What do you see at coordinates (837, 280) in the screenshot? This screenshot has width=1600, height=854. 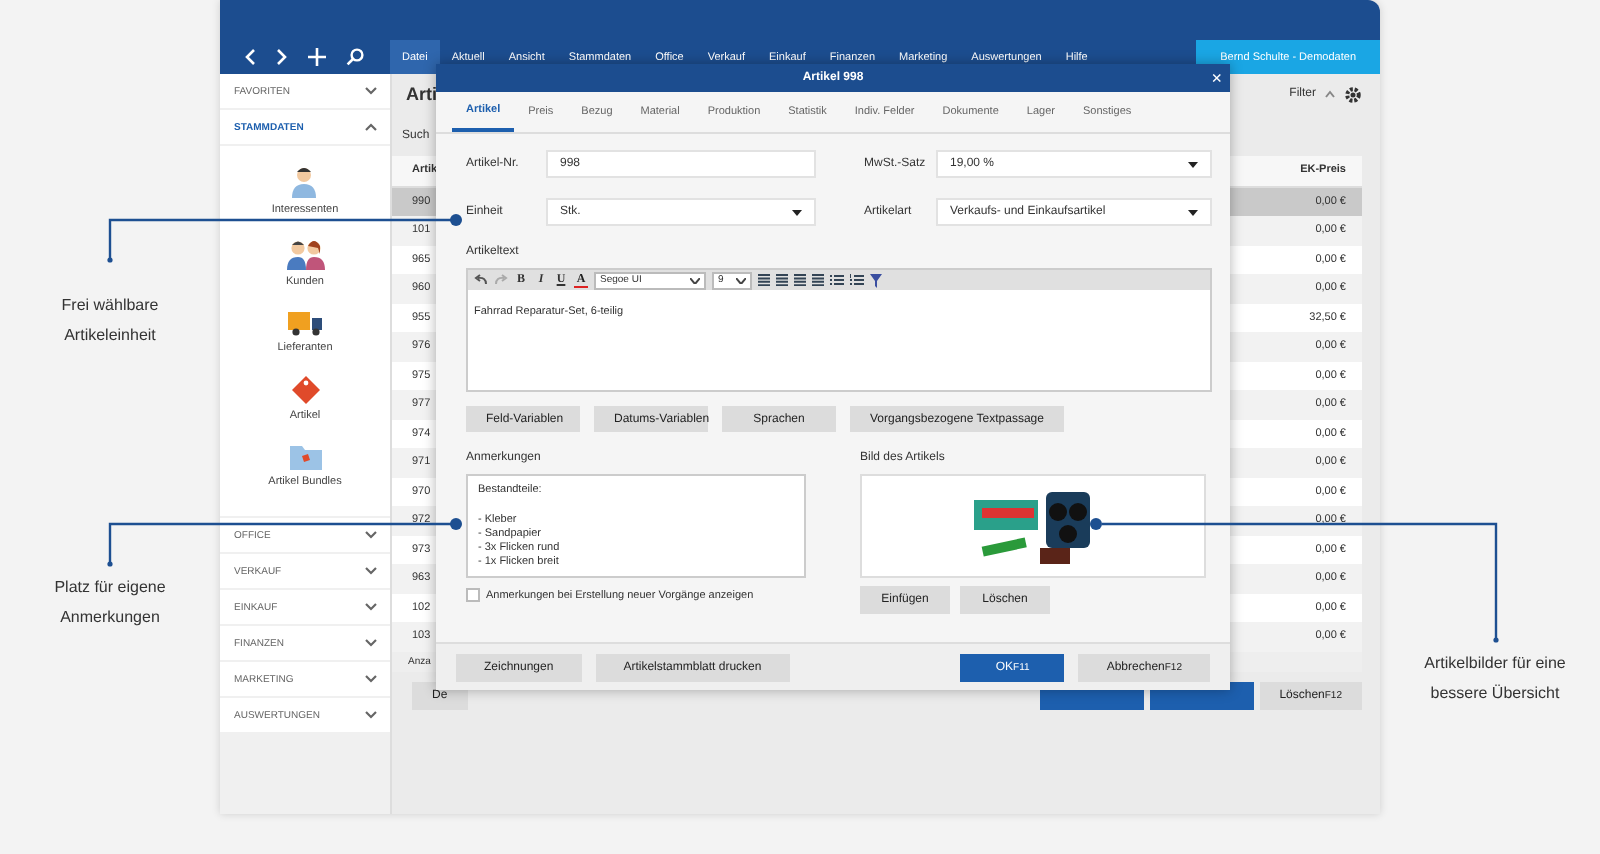 I see `bullet-list-icon` at bounding box center [837, 280].